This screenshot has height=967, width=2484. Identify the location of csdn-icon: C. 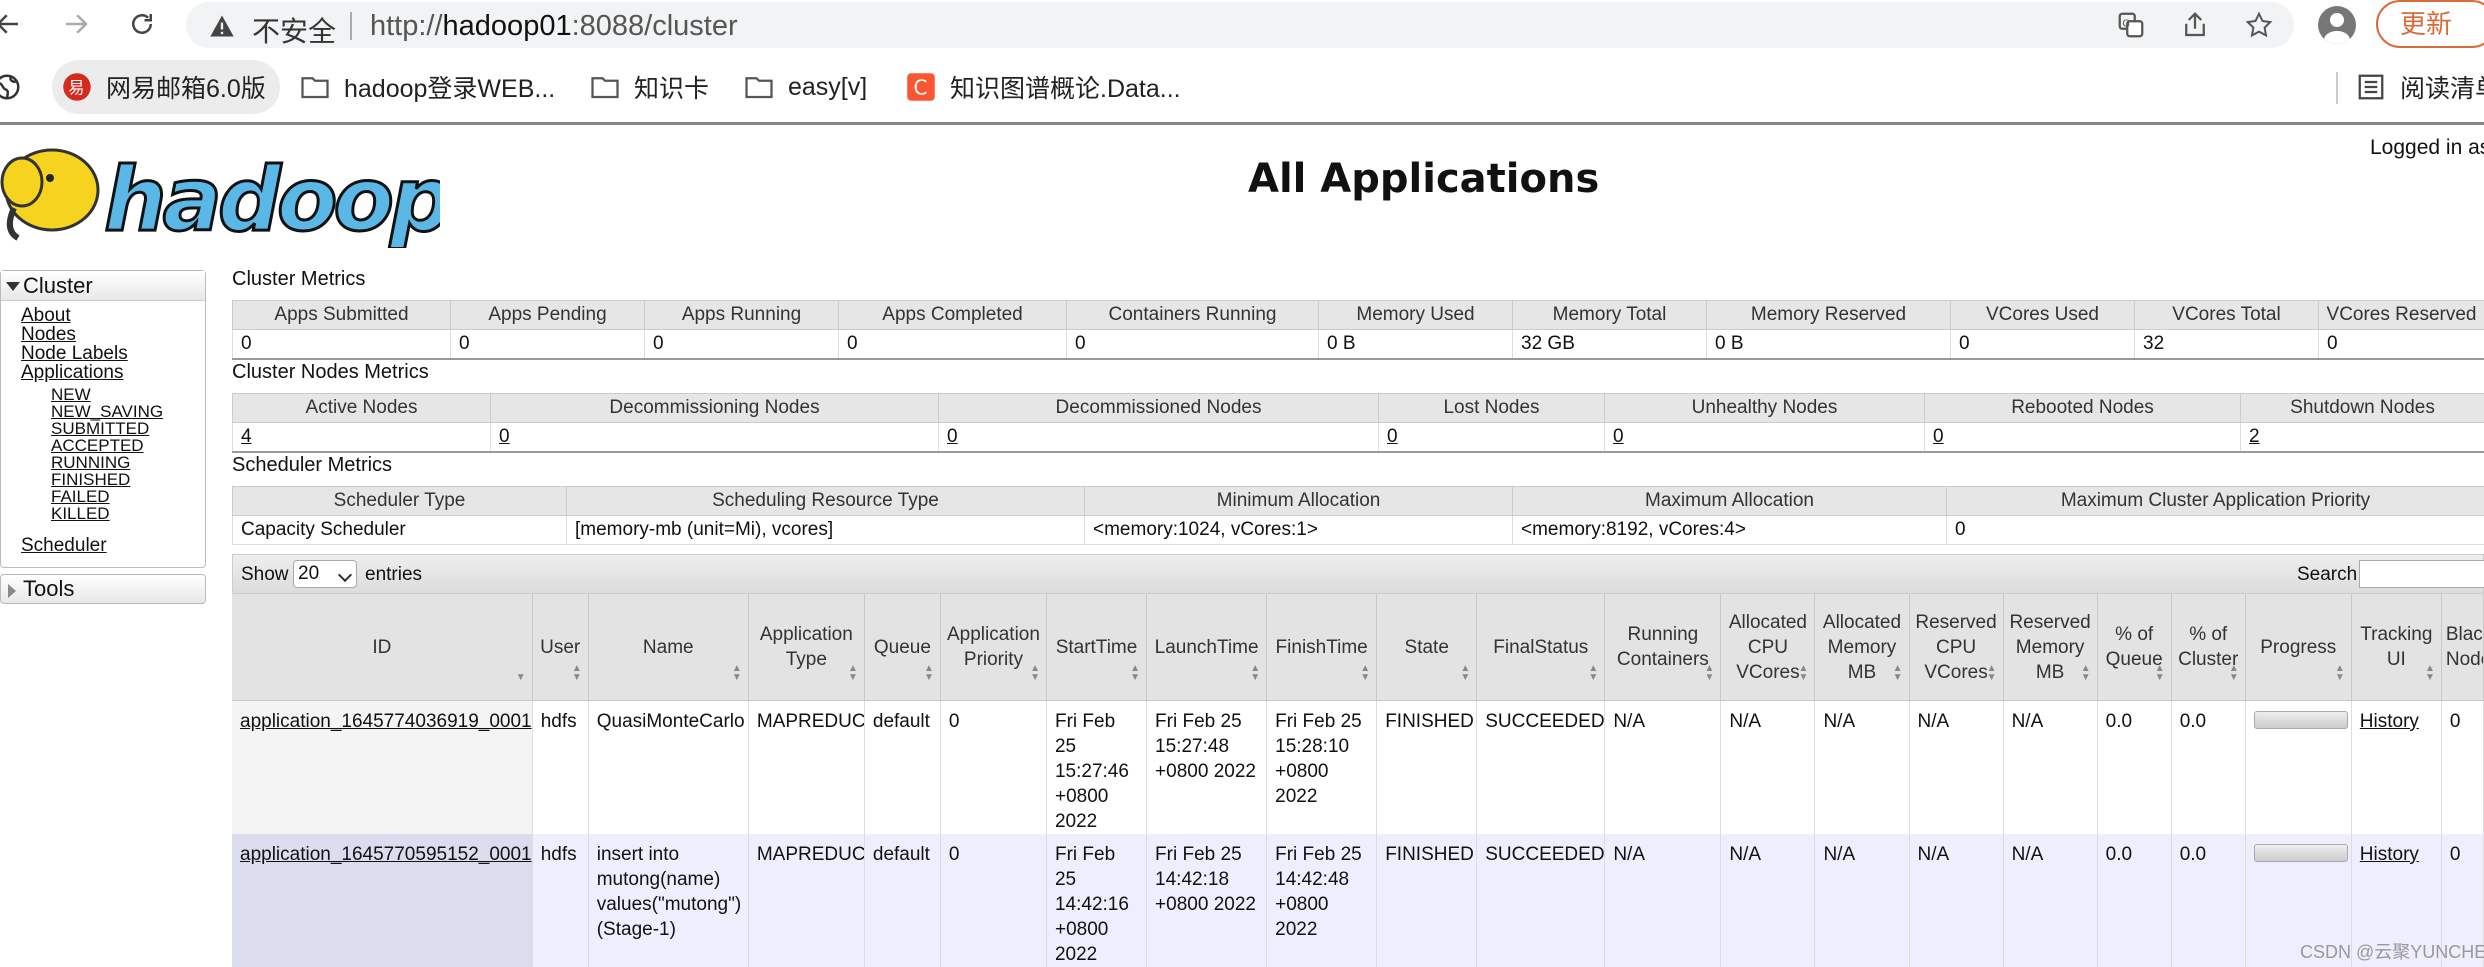
(921, 87).